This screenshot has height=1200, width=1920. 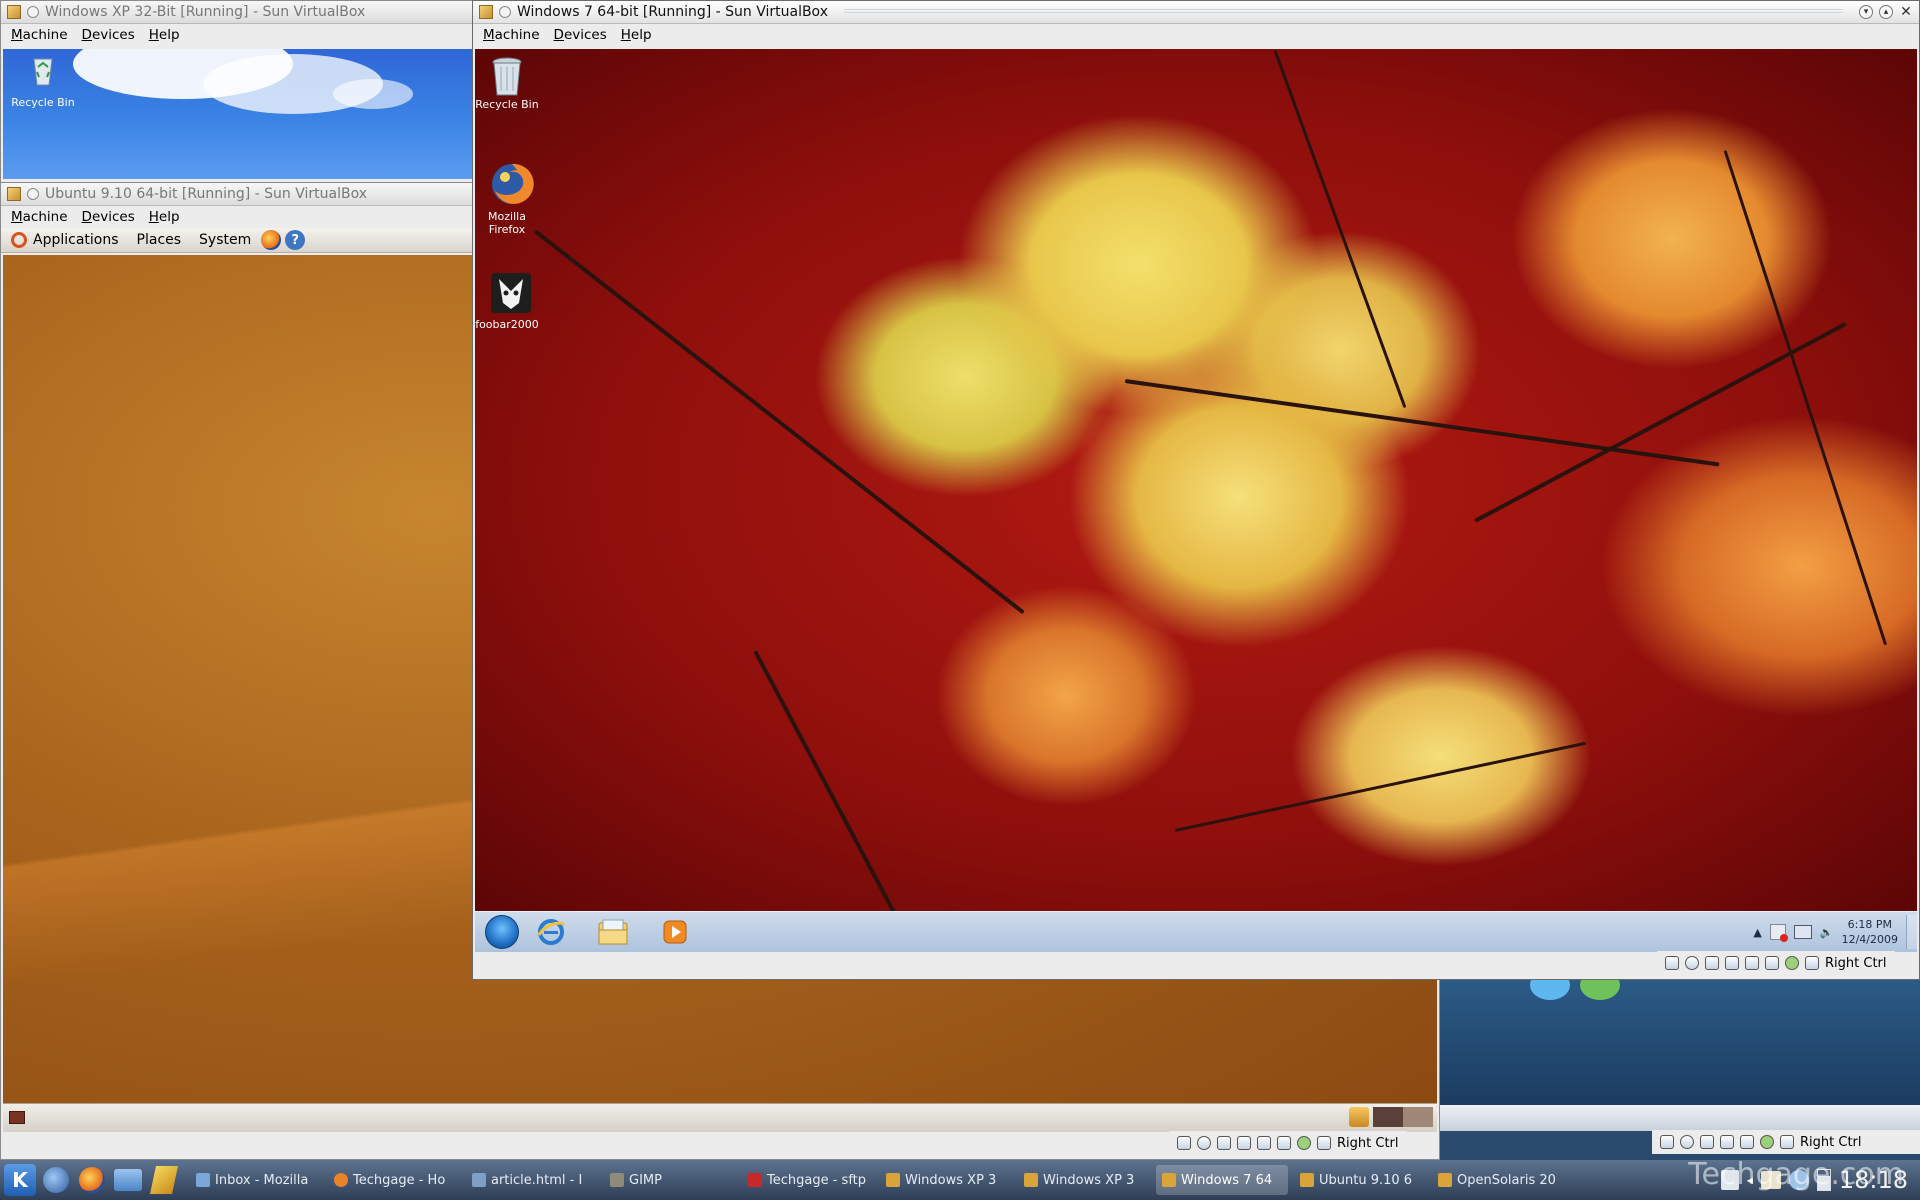 I want to click on gnome-bottom-panel, so click(x=720, y=1117).